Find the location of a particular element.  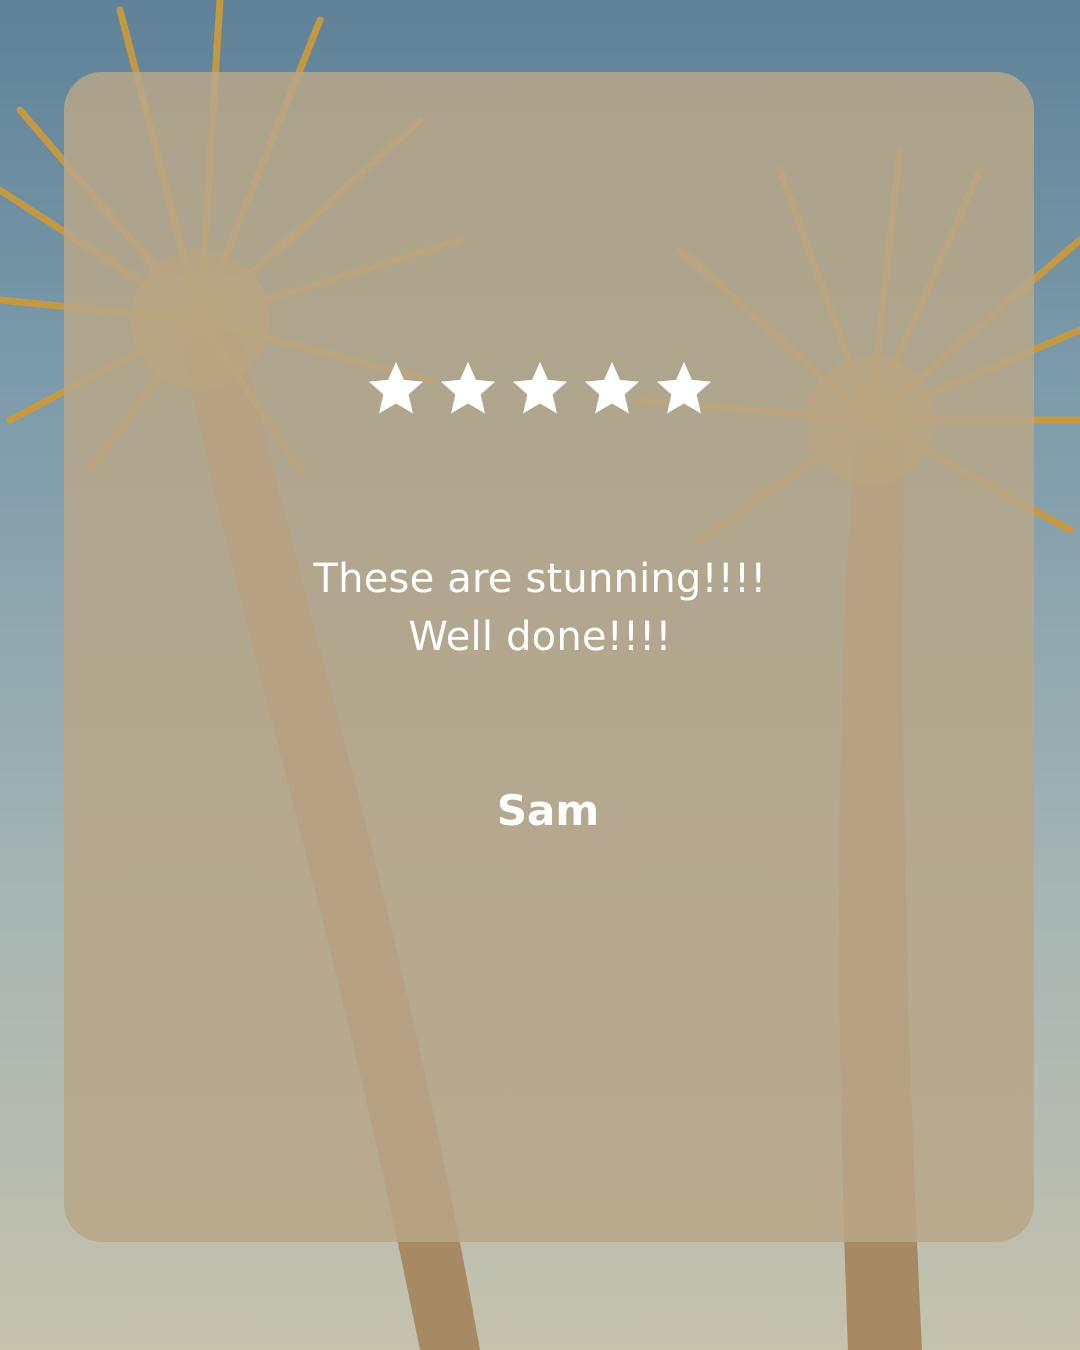

review-author: Sam is located at coordinates (548, 810).